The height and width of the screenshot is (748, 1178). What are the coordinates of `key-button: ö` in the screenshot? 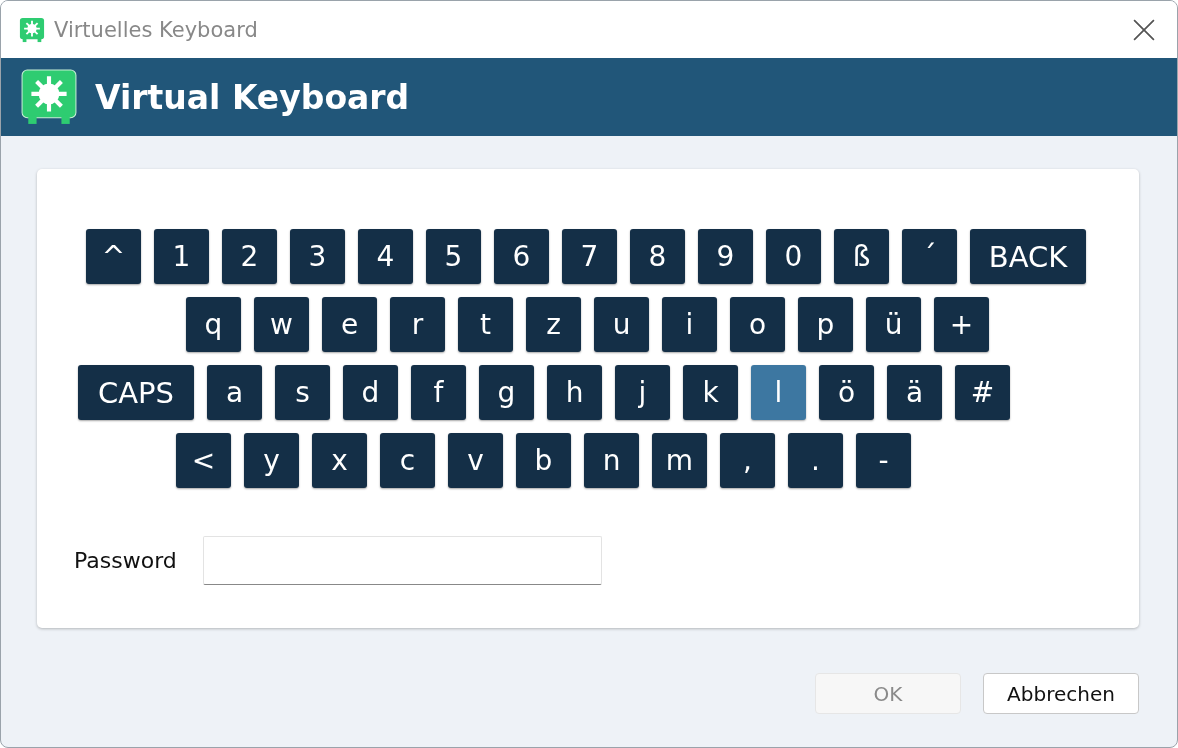 It's located at (846, 392).